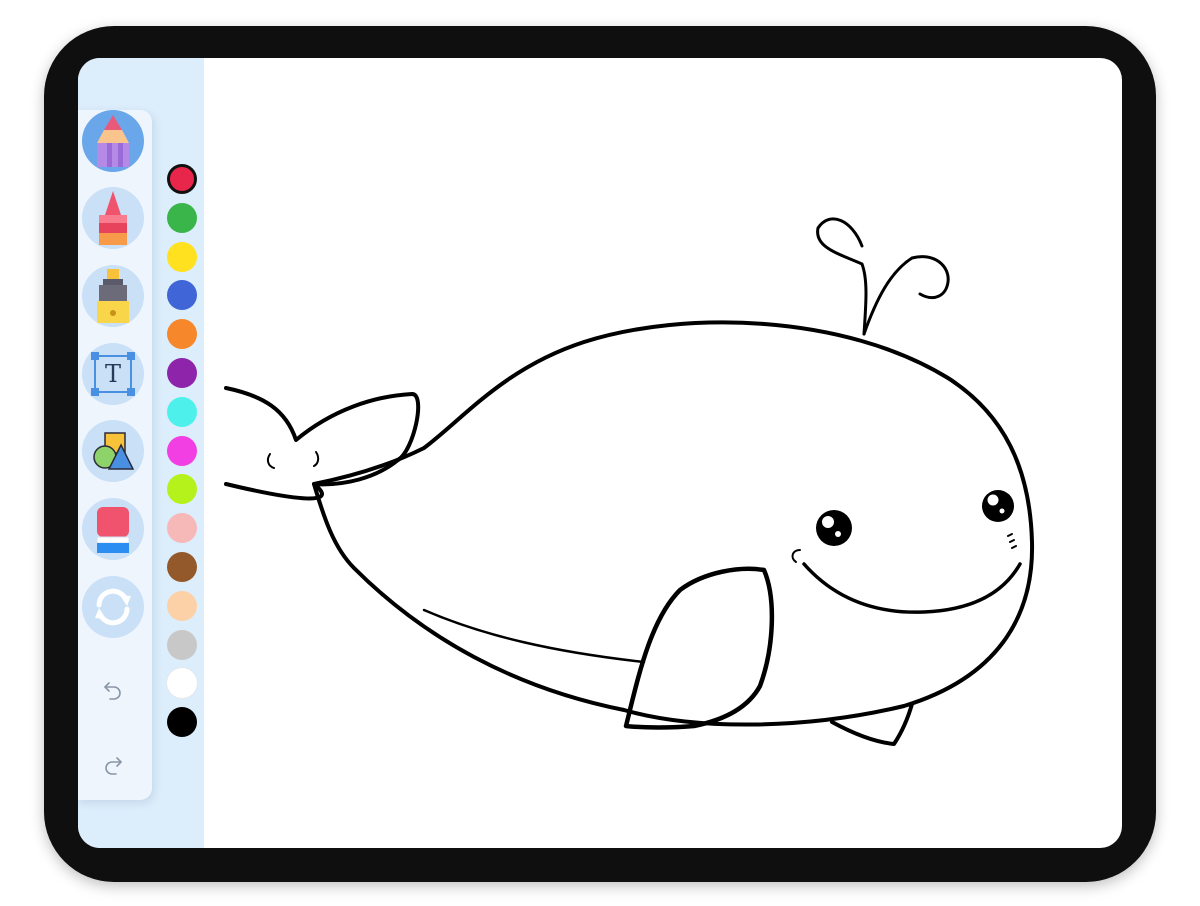  I want to click on marker-icon, so click(113, 296).